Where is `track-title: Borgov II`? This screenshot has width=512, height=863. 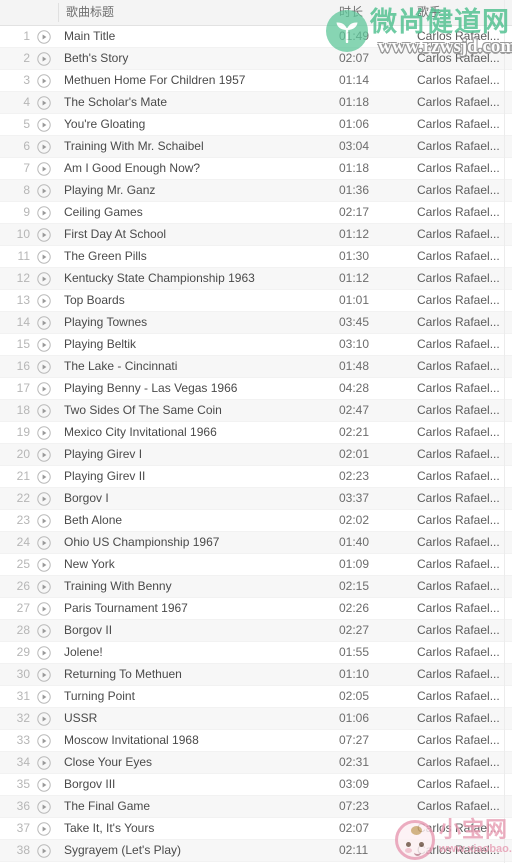 track-title: Borgov II is located at coordinates (199, 630).